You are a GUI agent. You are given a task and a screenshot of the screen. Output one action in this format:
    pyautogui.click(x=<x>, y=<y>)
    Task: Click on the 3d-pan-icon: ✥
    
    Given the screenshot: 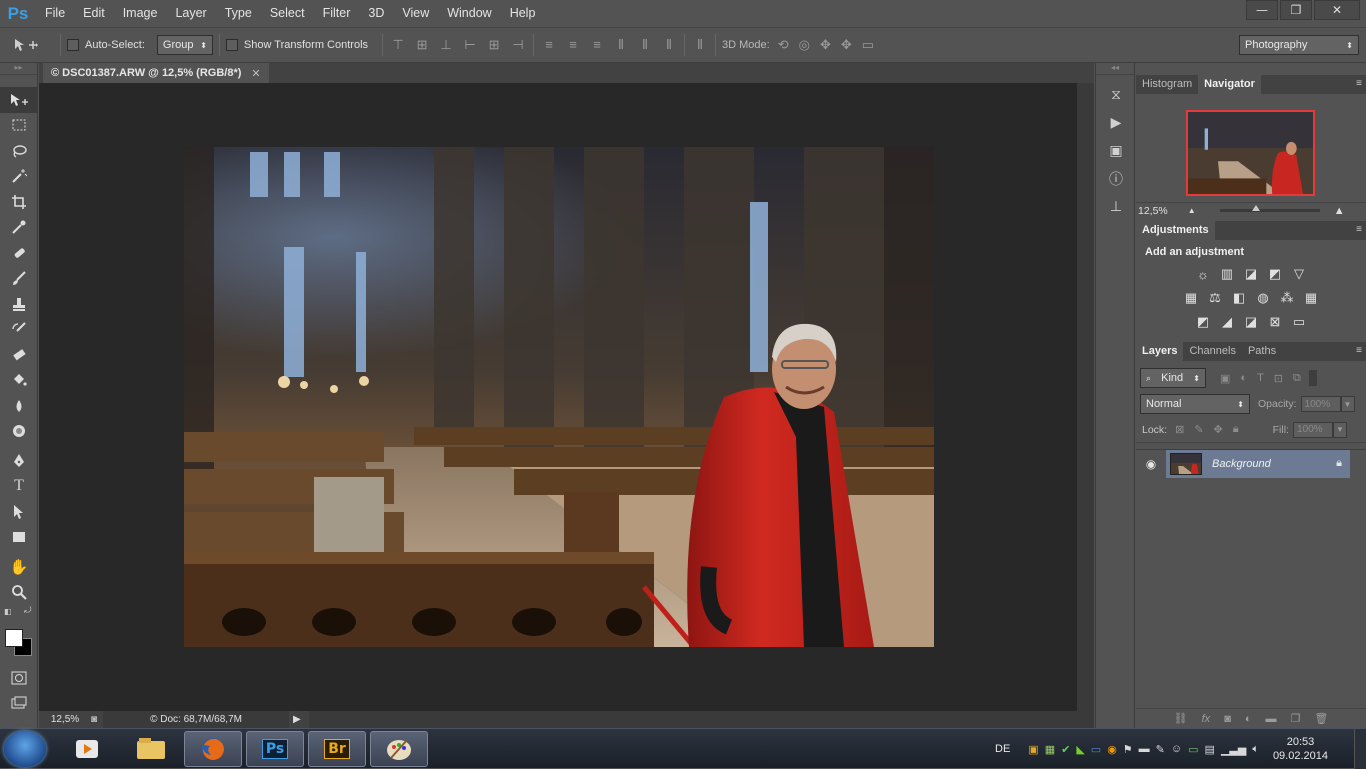 What is the action you would take?
    pyautogui.click(x=825, y=45)
    